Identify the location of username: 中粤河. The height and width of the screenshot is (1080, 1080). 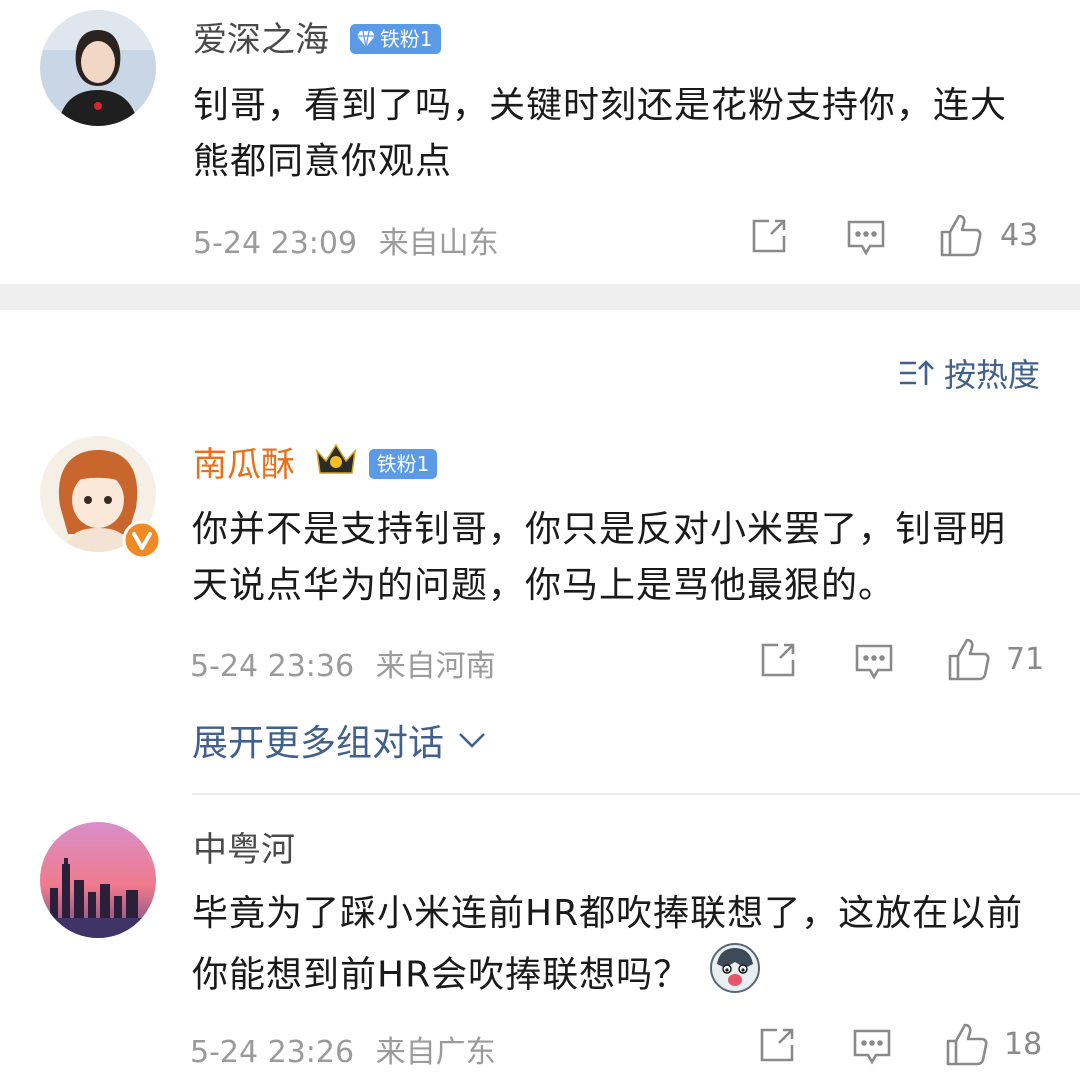
(244, 850).